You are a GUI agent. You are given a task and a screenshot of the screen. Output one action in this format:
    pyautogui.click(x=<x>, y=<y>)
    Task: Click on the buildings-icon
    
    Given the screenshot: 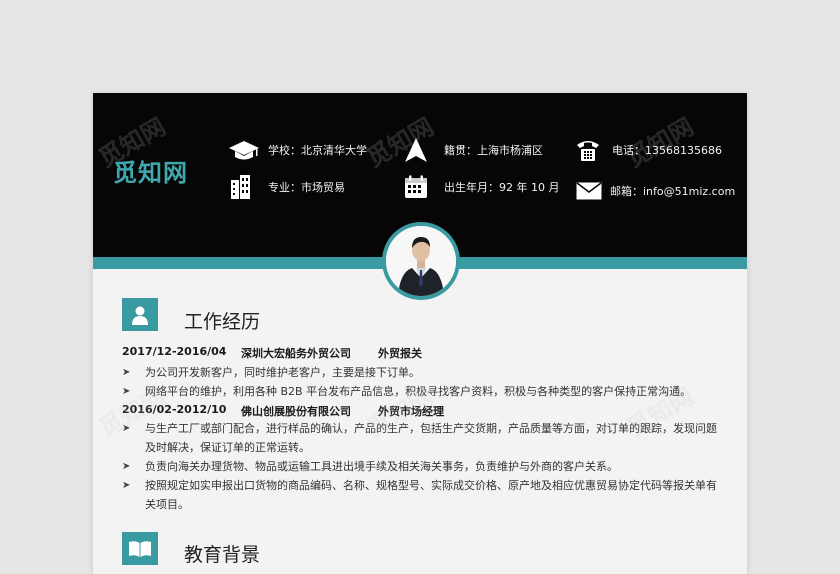 What is the action you would take?
    pyautogui.click(x=244, y=187)
    